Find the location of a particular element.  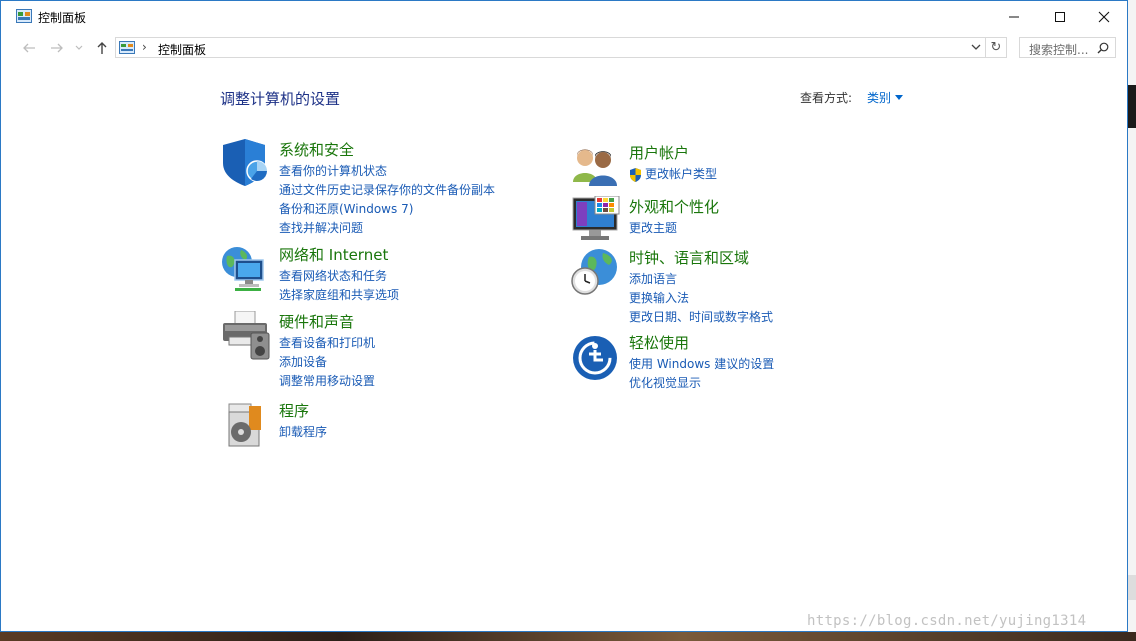

ease-of-access-icon is located at coordinates (597, 357).